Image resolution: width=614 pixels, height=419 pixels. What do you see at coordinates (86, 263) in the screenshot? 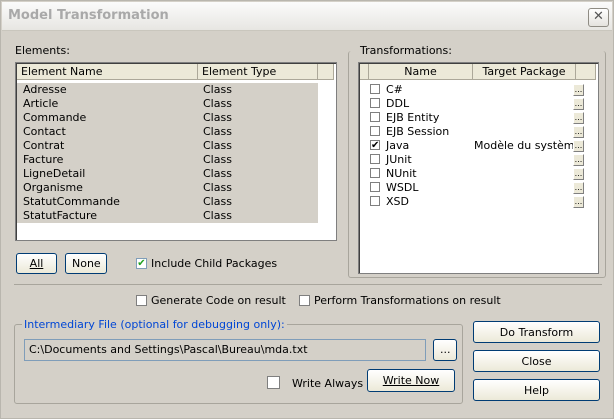
I see `none-button: None` at bounding box center [86, 263].